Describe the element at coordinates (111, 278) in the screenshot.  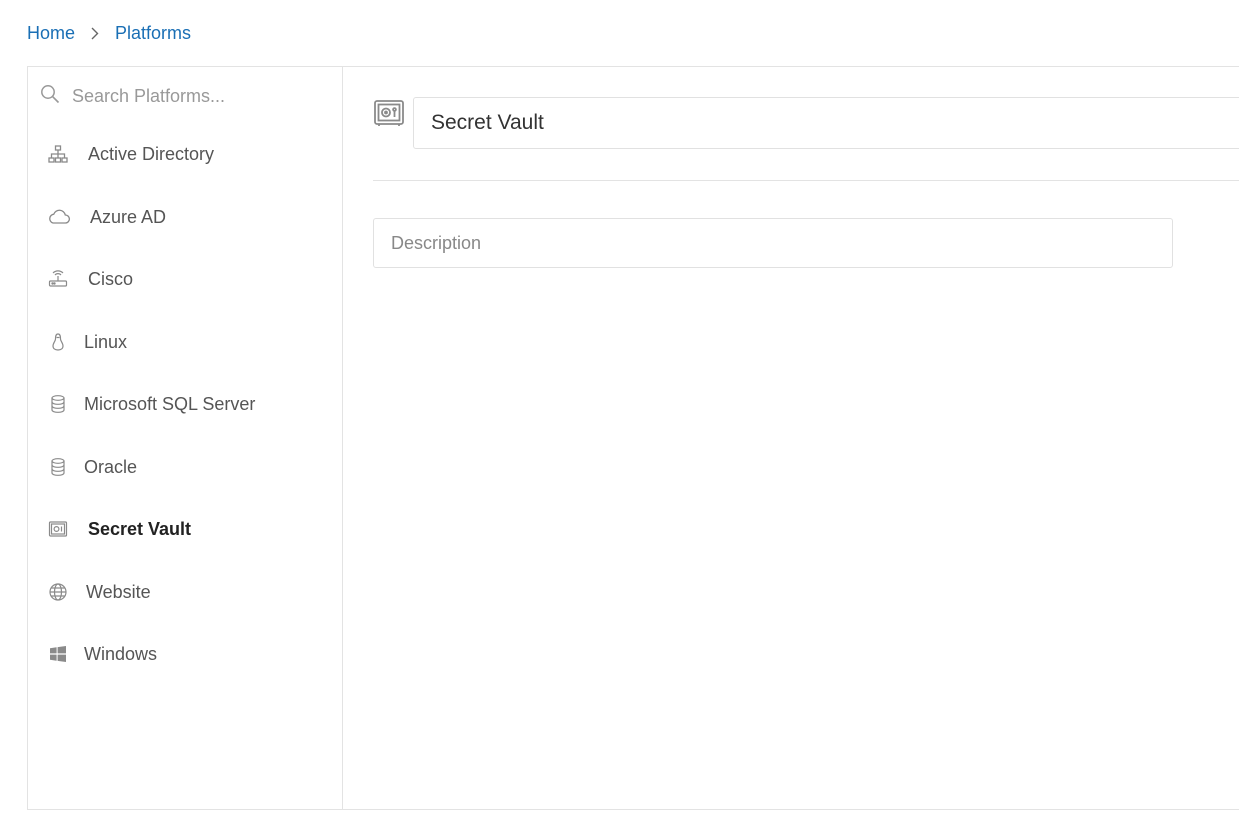
I see `sidebar-item-label: Cisco` at that location.